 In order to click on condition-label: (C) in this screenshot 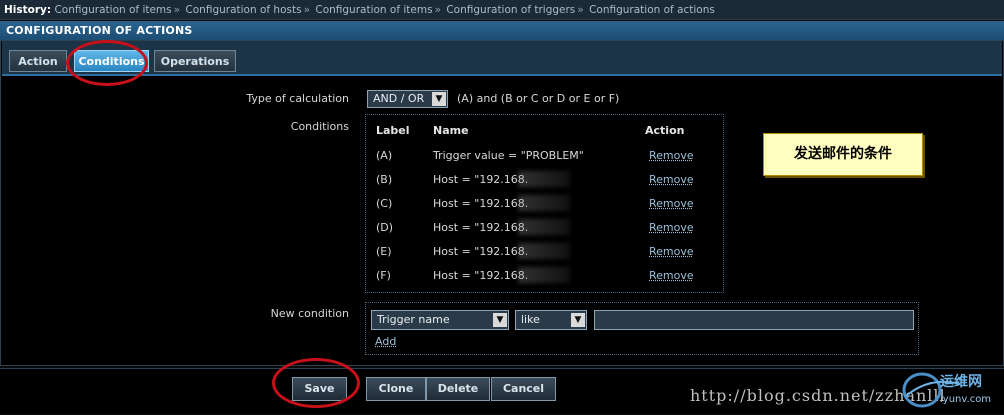, I will do `click(384, 203)`.